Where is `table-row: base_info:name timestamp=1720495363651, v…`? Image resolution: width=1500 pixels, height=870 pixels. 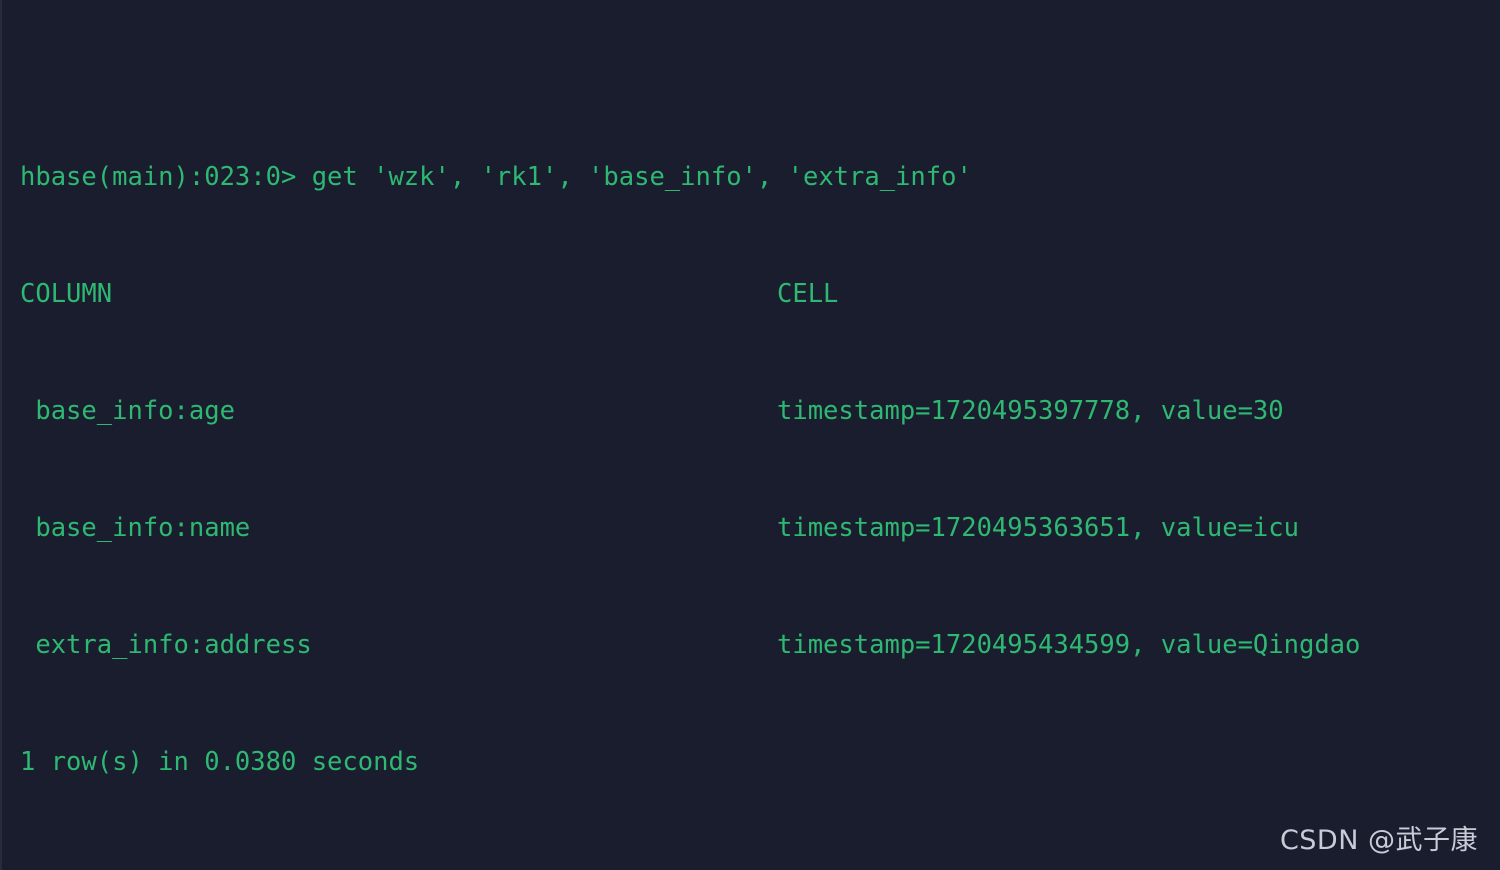 table-row: base_info:name timestamp=1720495363651, v… is located at coordinates (760, 528).